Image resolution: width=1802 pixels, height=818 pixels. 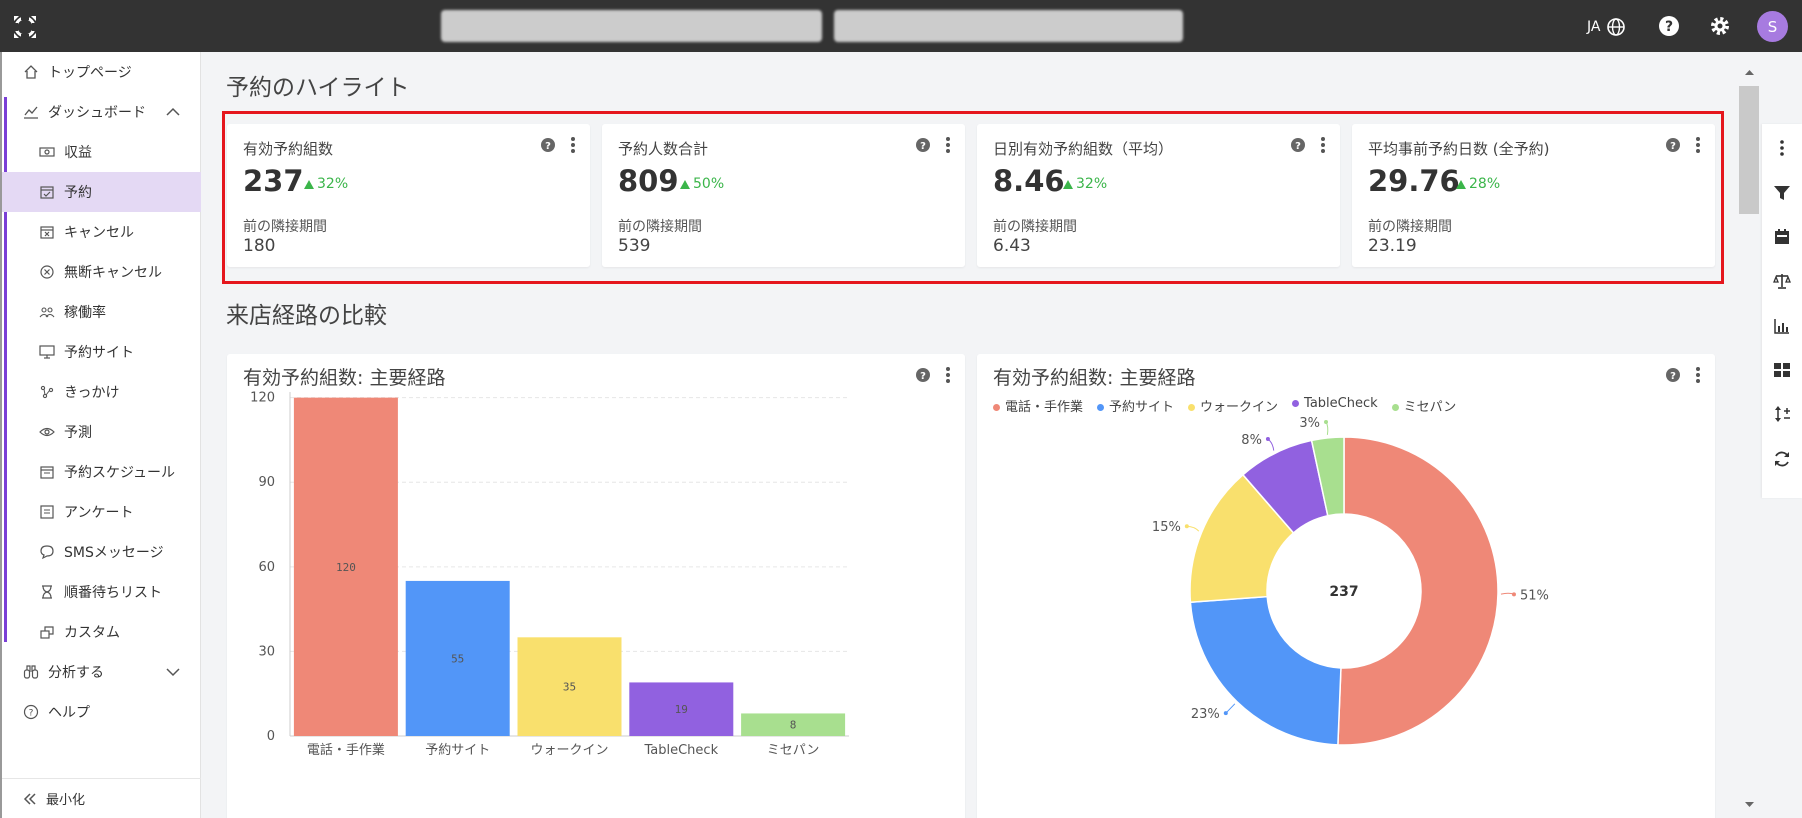 What do you see at coordinates (1782, 326) in the screenshot?
I see `bar-chart-icon` at bounding box center [1782, 326].